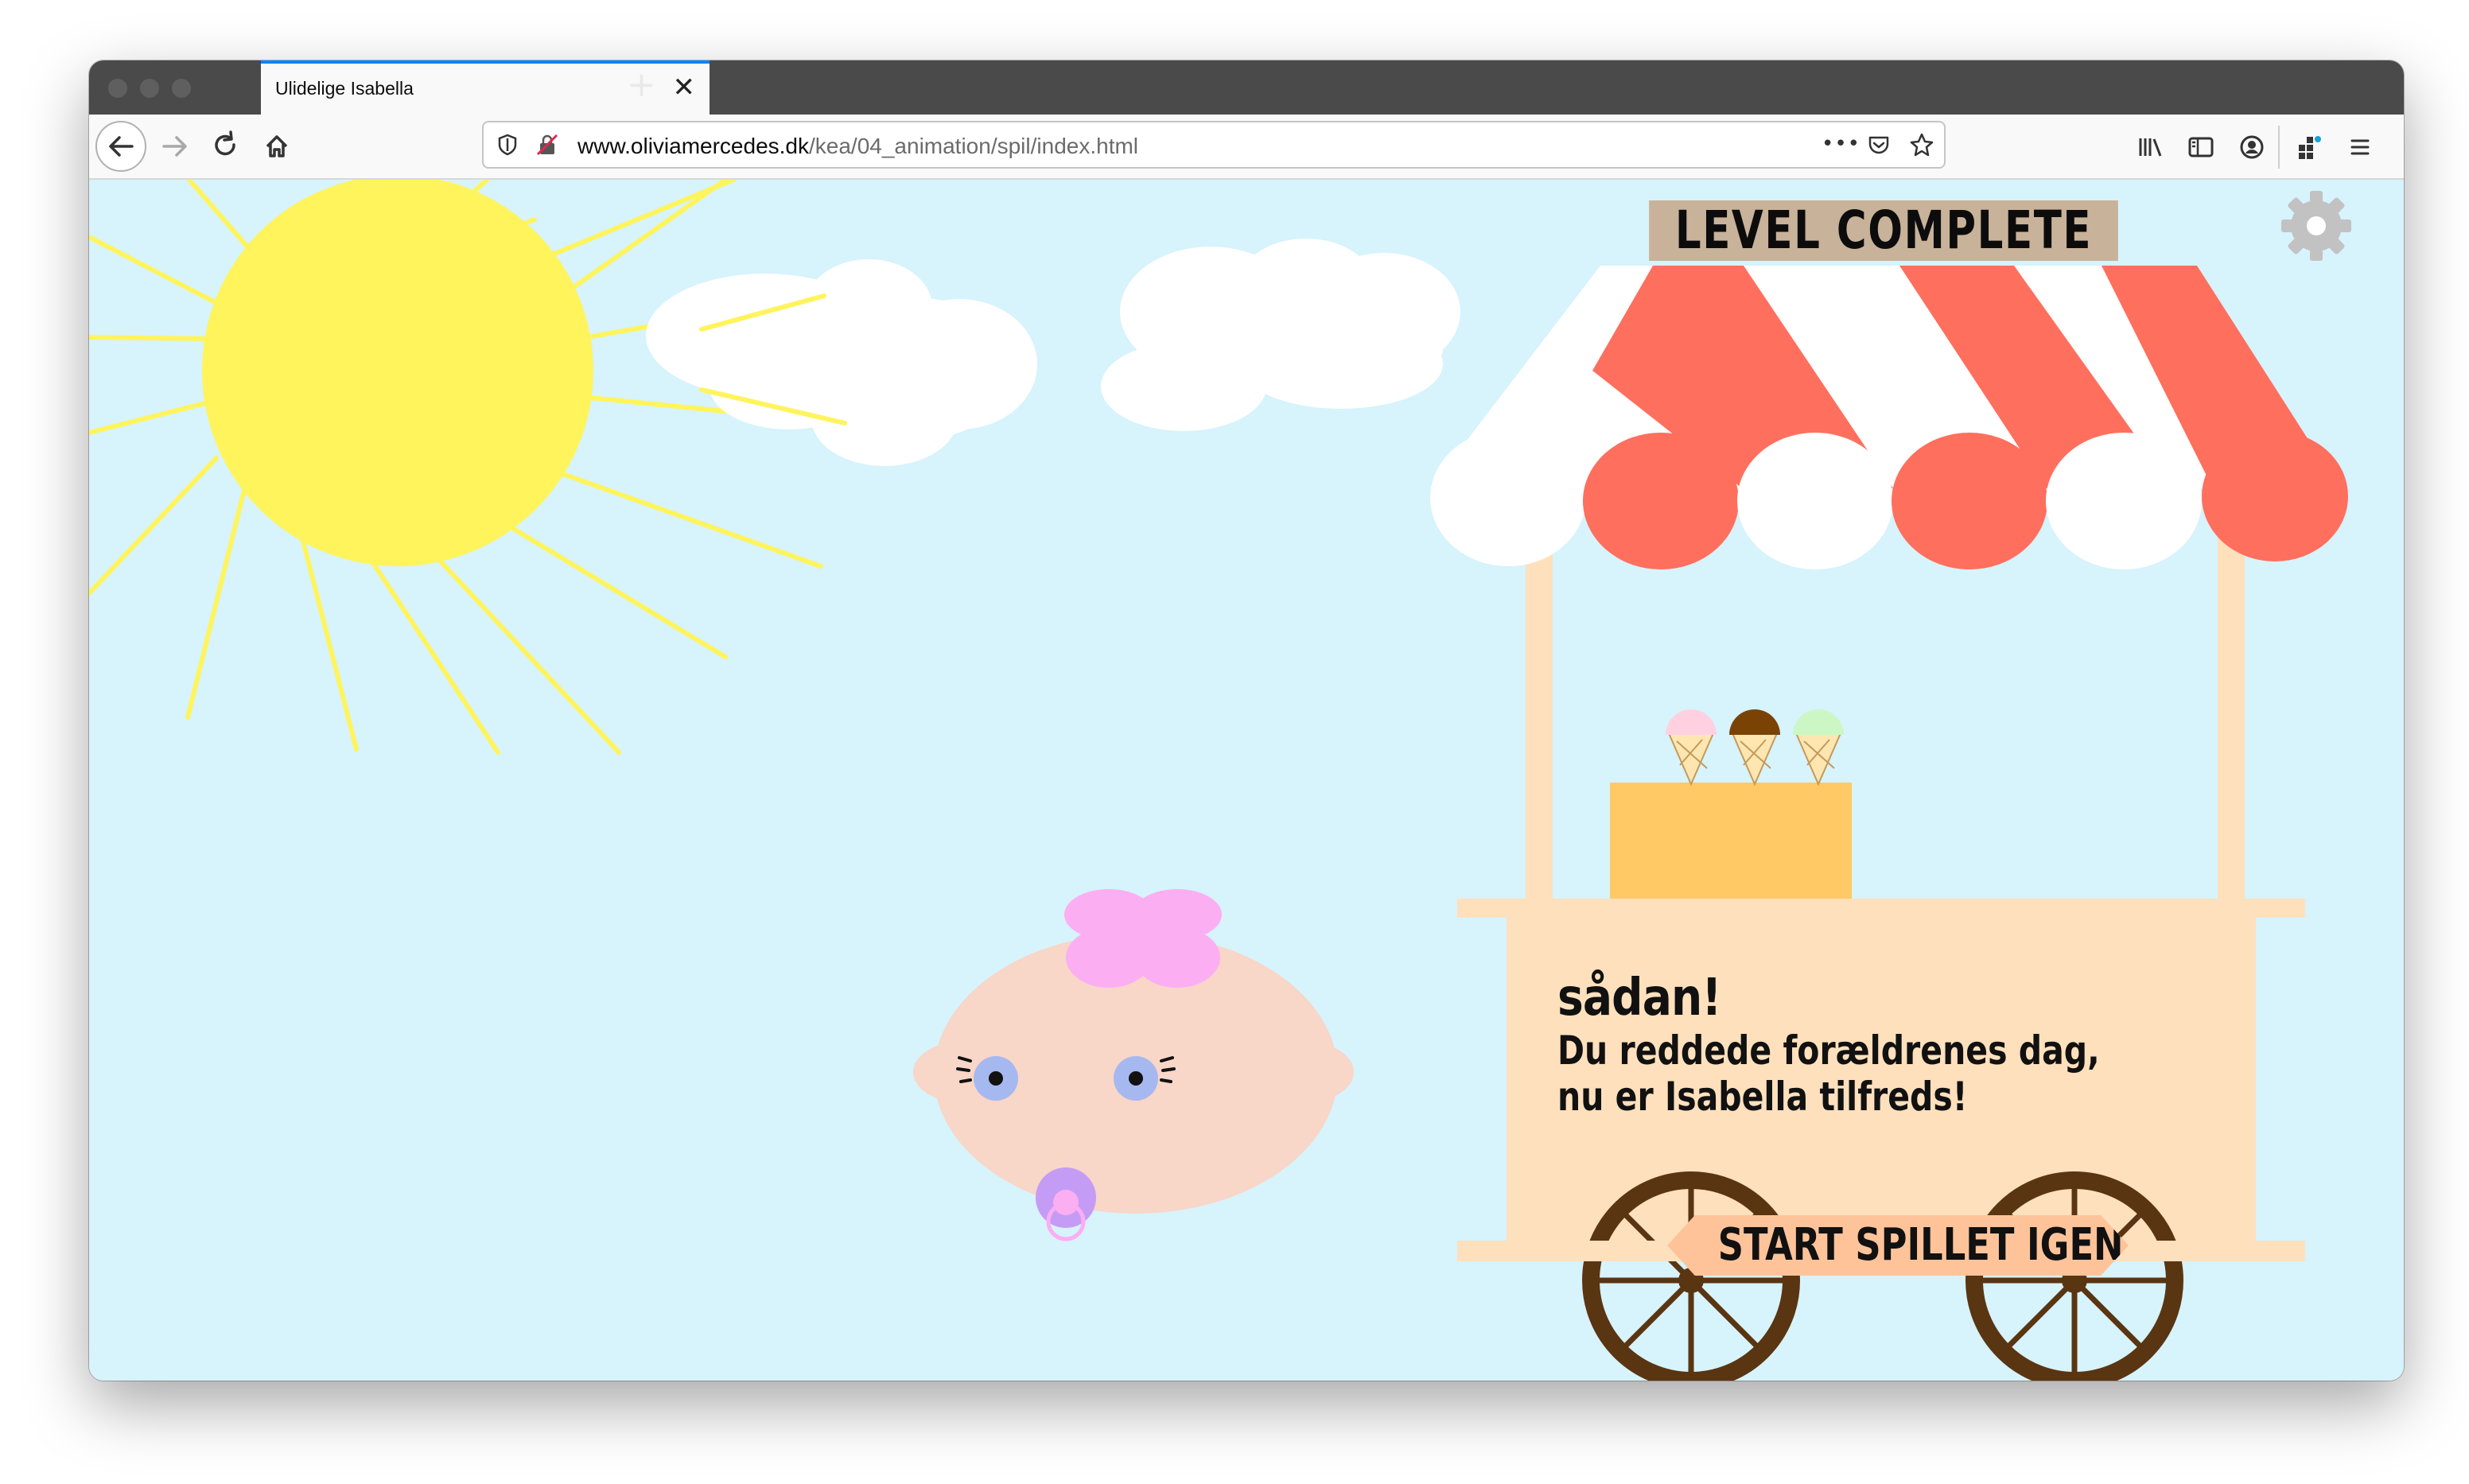 Image resolution: width=2469 pixels, height=1484 pixels. What do you see at coordinates (1878, 144) in the screenshot?
I see `pocket-icon` at bounding box center [1878, 144].